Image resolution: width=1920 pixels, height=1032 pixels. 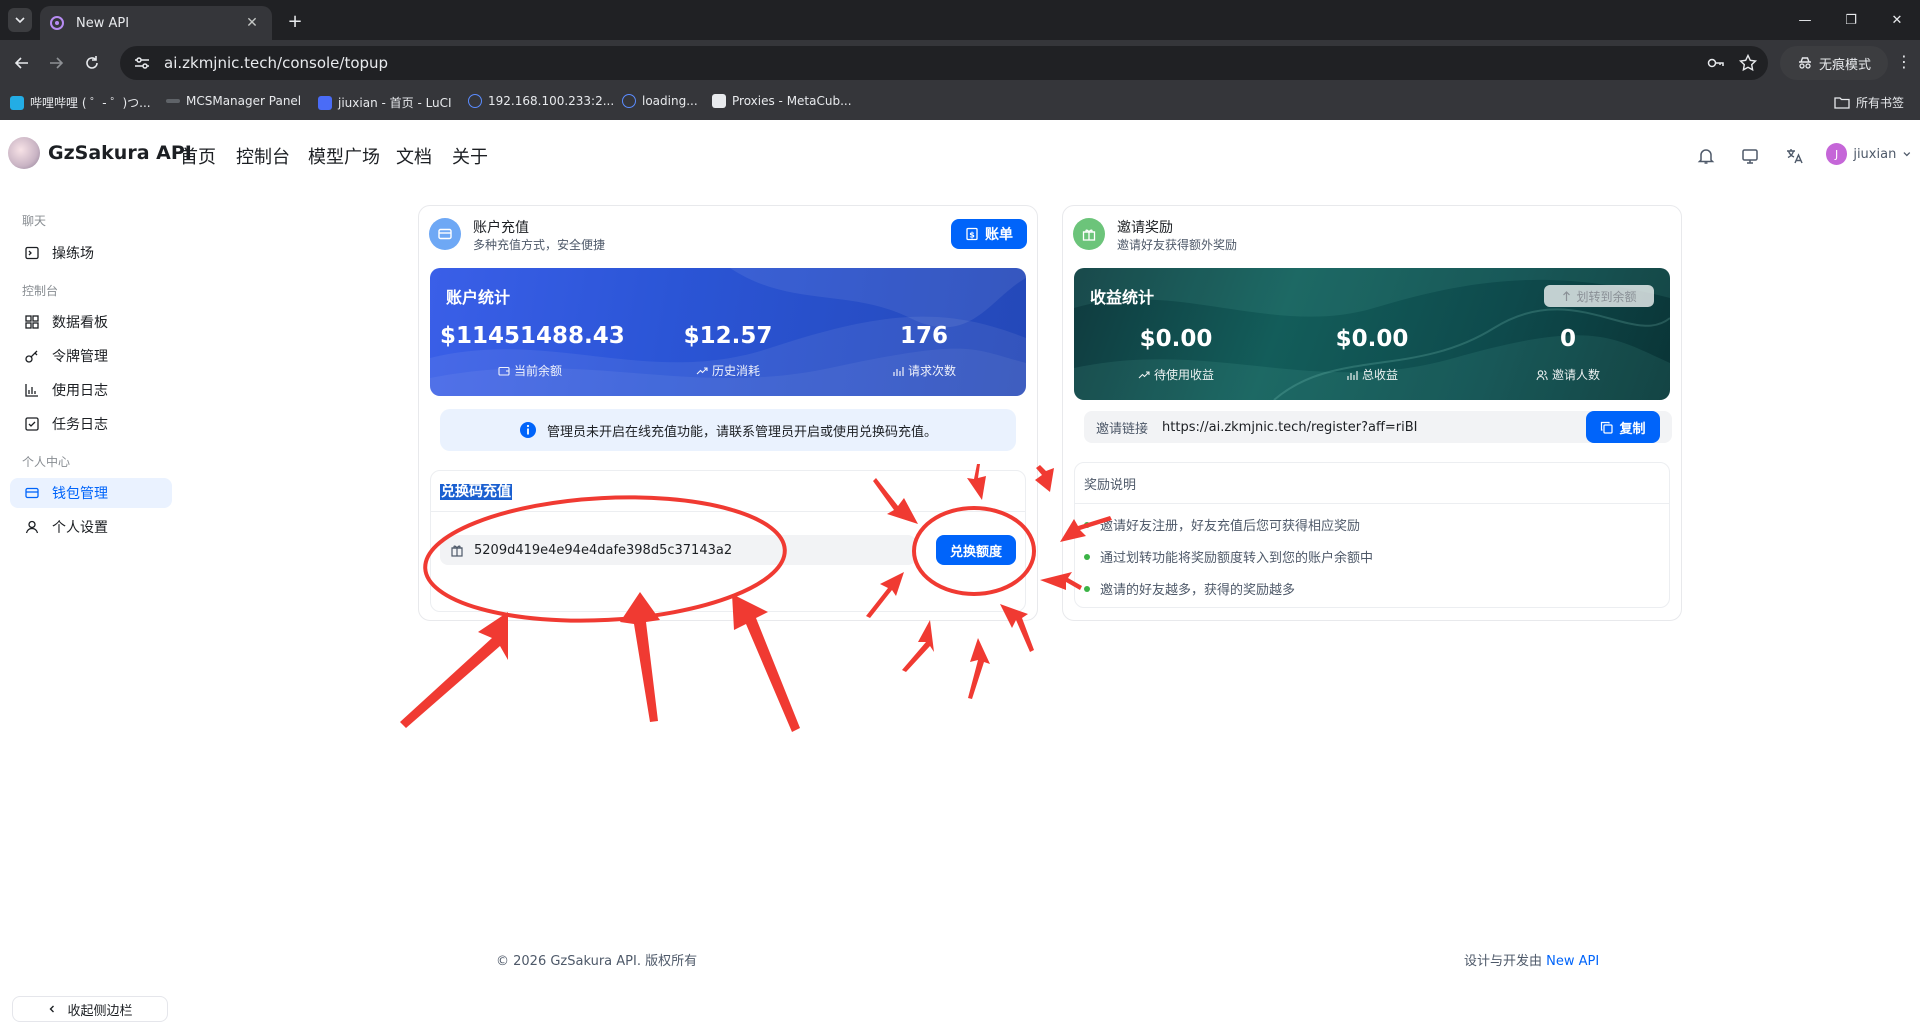 I want to click on tab-active: New API ✕, so click(x=156, y=23).